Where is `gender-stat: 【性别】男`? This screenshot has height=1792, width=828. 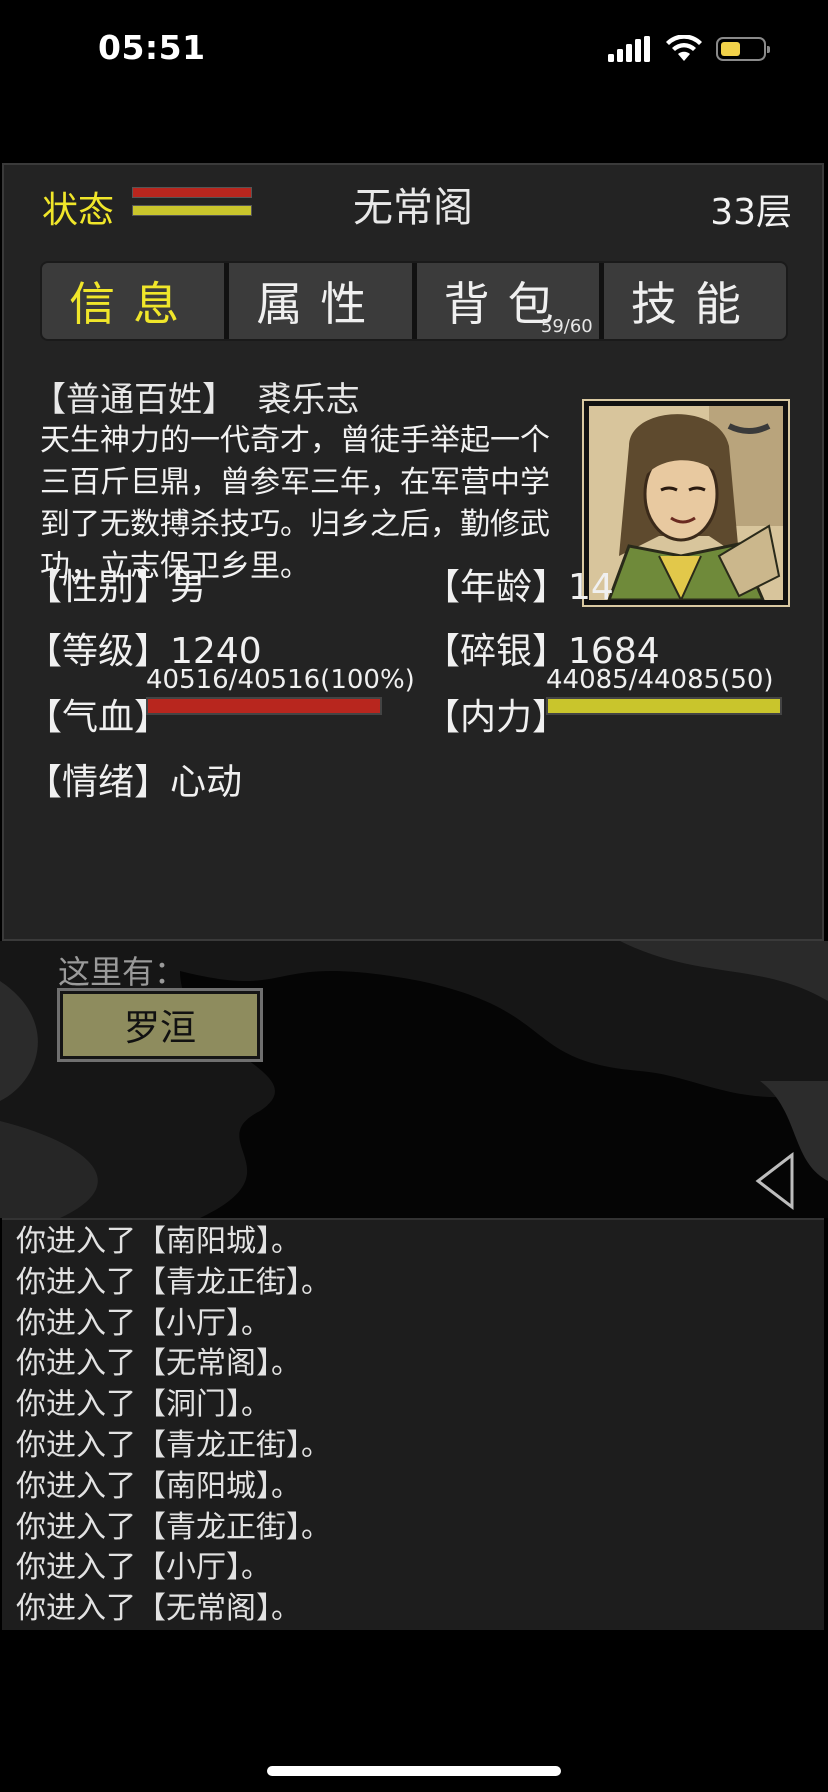
gender-stat: 【性别】男 is located at coordinates (116, 584).